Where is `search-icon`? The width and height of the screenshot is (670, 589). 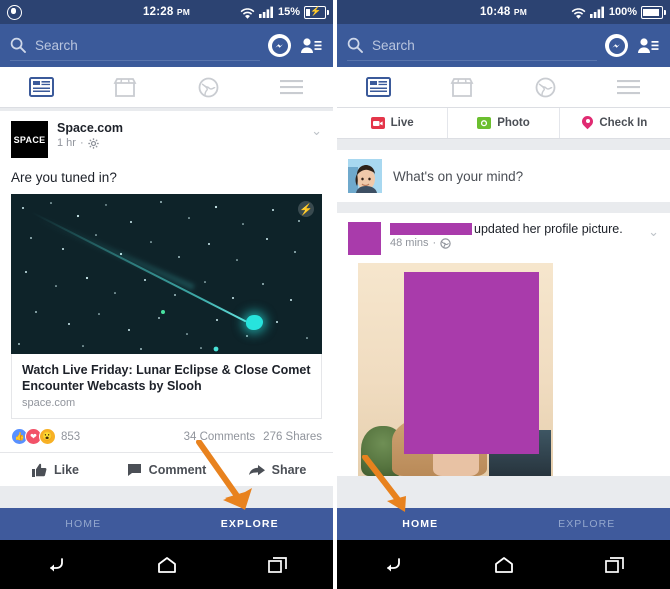
search-icon is located at coordinates (355, 45).